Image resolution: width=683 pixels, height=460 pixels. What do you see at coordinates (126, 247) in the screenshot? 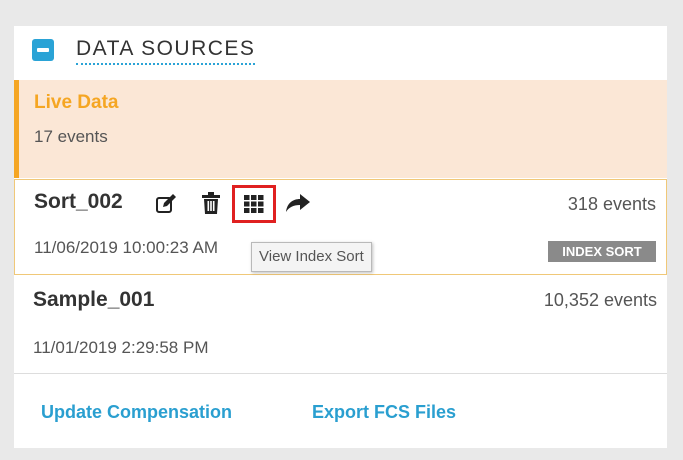
I see `source-date: 11/06/2019 10:00:23 AM` at bounding box center [126, 247].